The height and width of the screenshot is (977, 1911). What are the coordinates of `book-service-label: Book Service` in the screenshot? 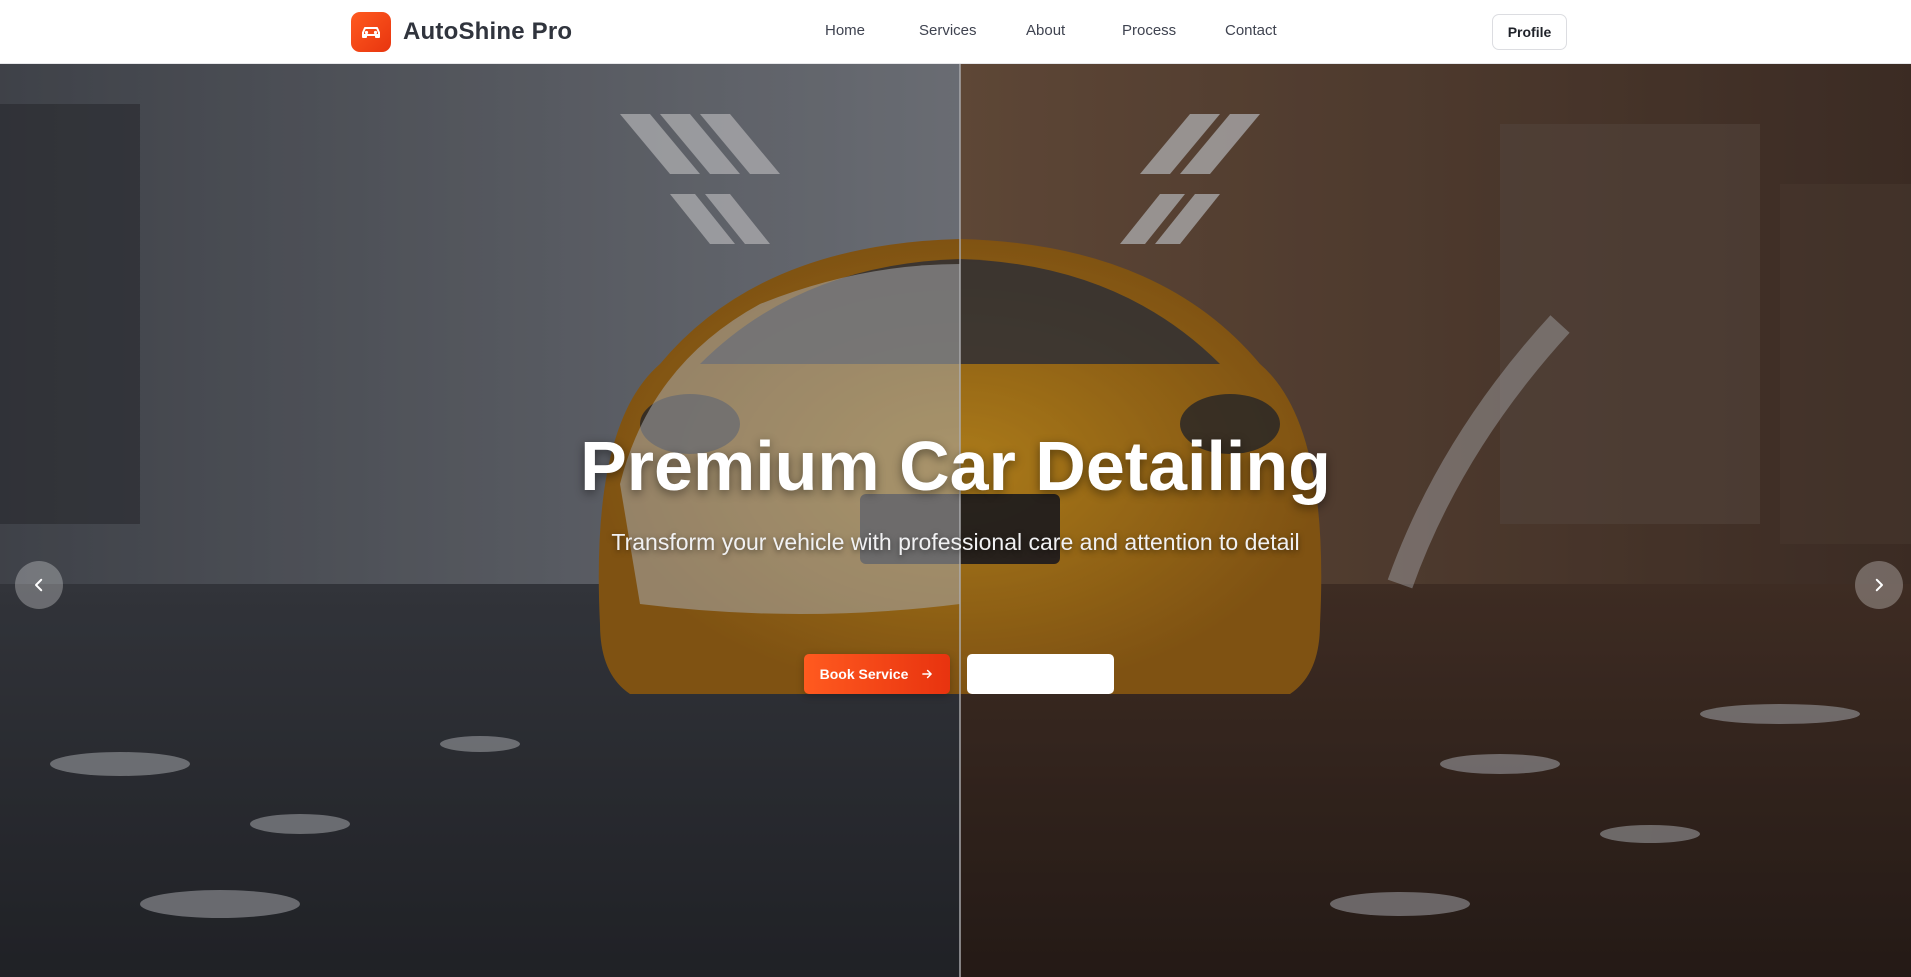 It's located at (864, 674).